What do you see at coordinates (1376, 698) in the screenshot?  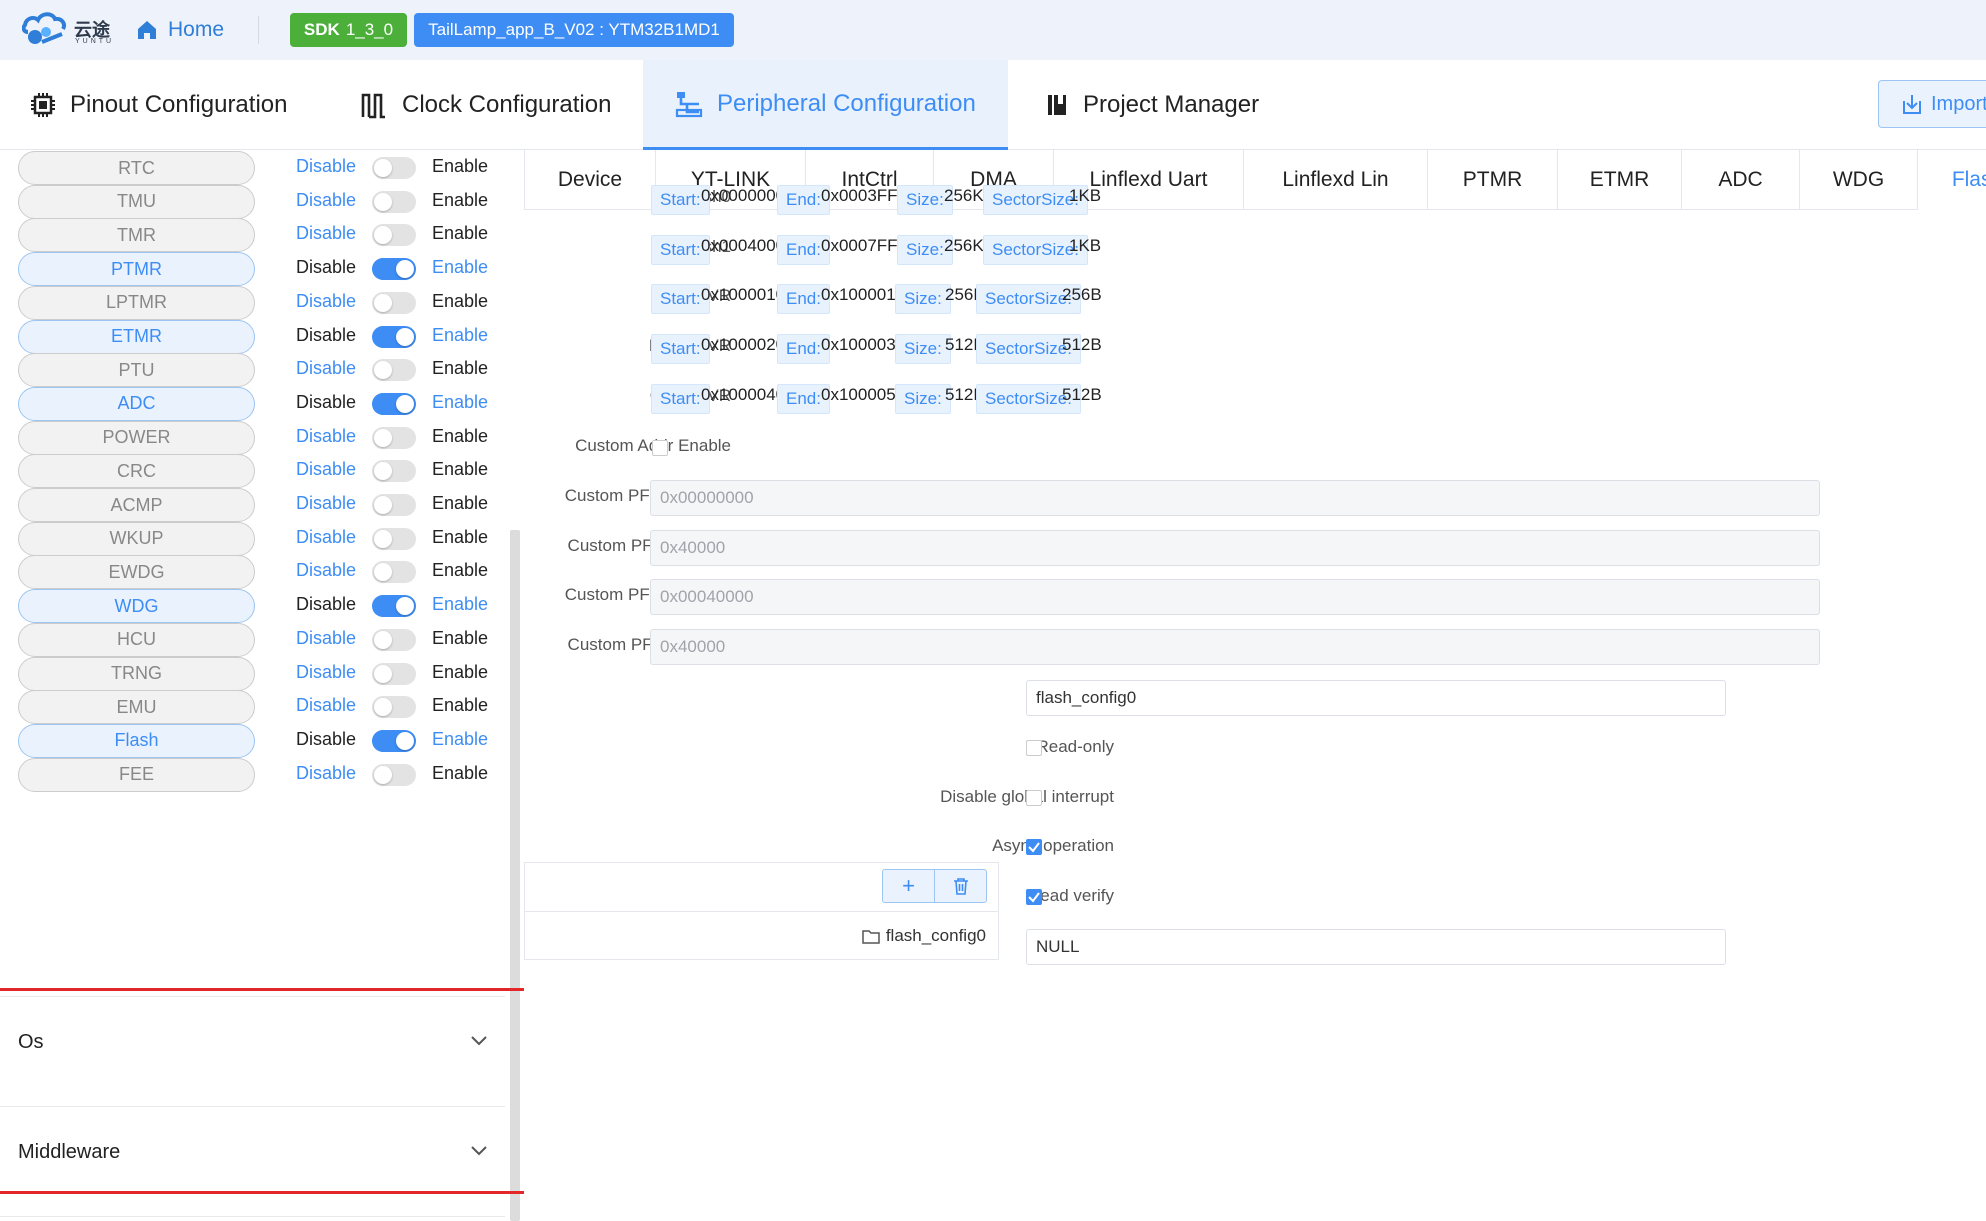 I see `name-input: flash_config0` at bounding box center [1376, 698].